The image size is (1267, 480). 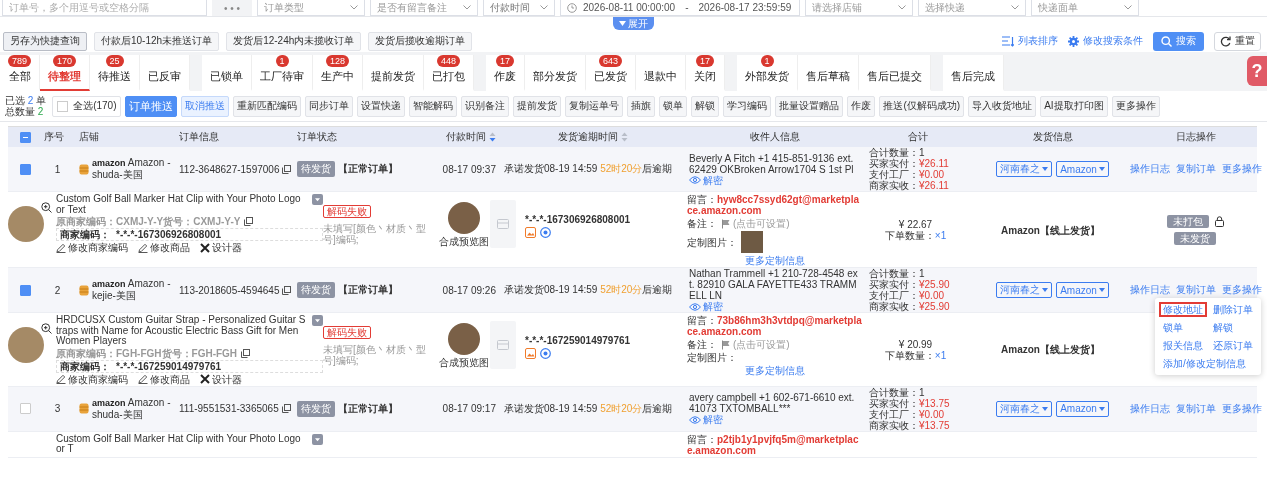 I want to click on menu-item: 删除订单, so click(x=1233, y=309).